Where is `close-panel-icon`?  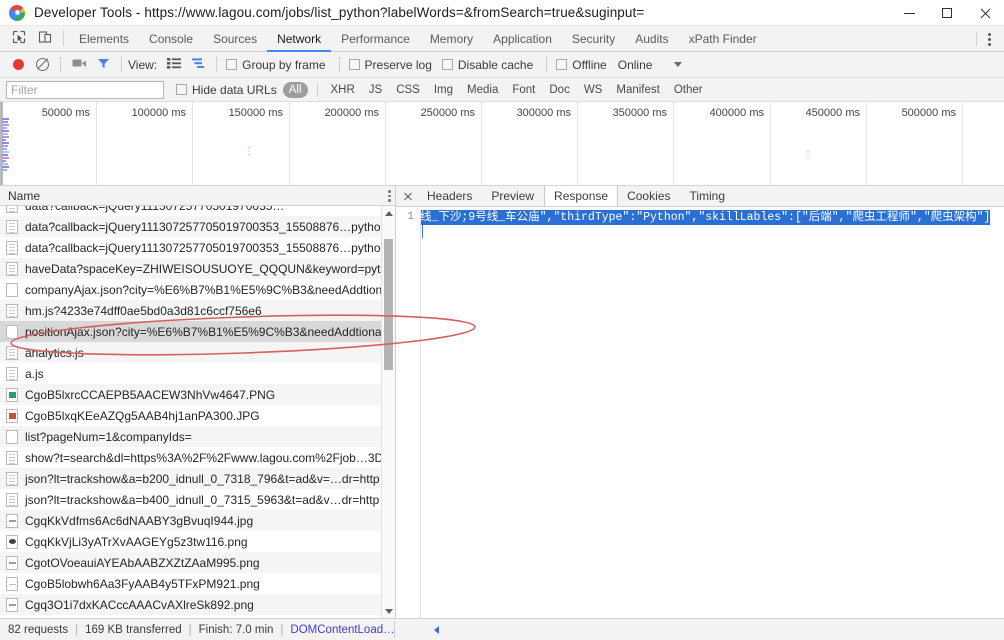 close-panel-icon is located at coordinates (407, 196).